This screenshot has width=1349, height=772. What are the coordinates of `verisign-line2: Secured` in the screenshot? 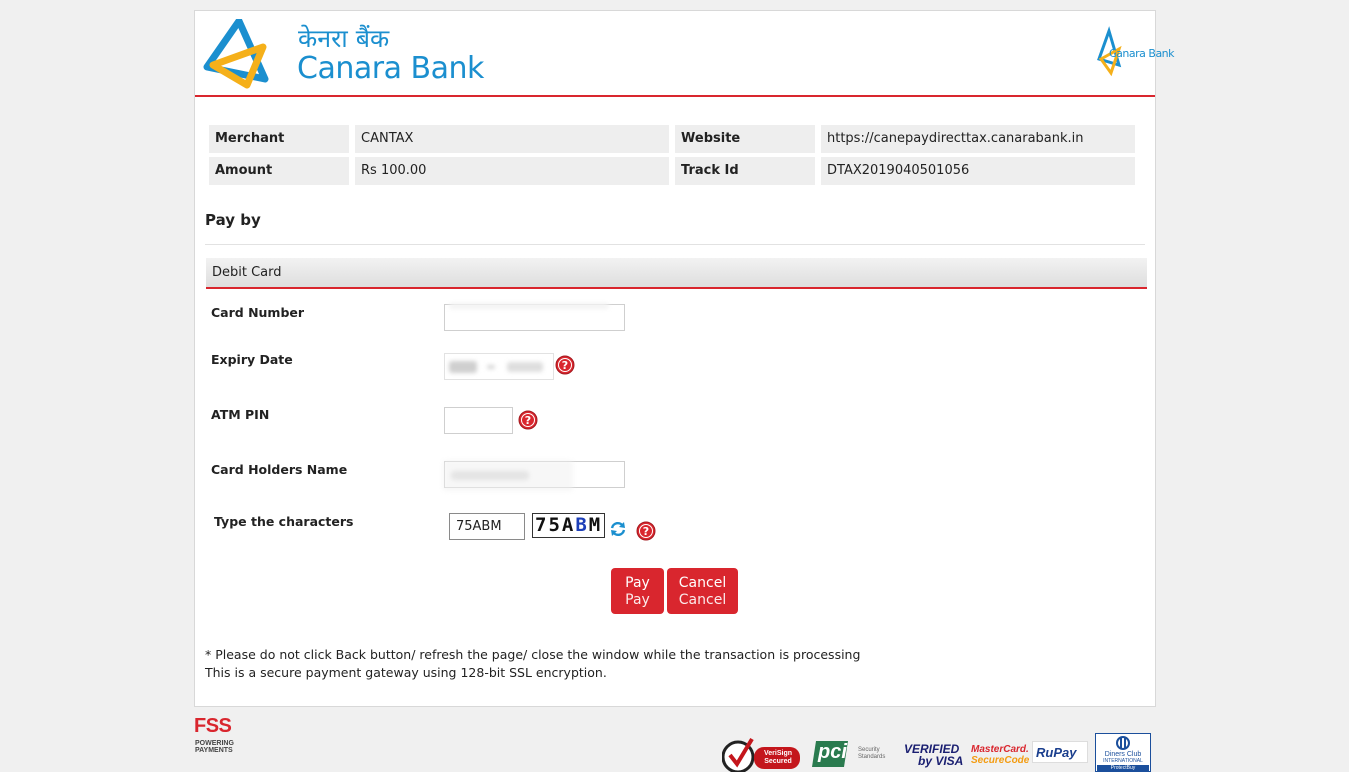 It's located at (778, 761).